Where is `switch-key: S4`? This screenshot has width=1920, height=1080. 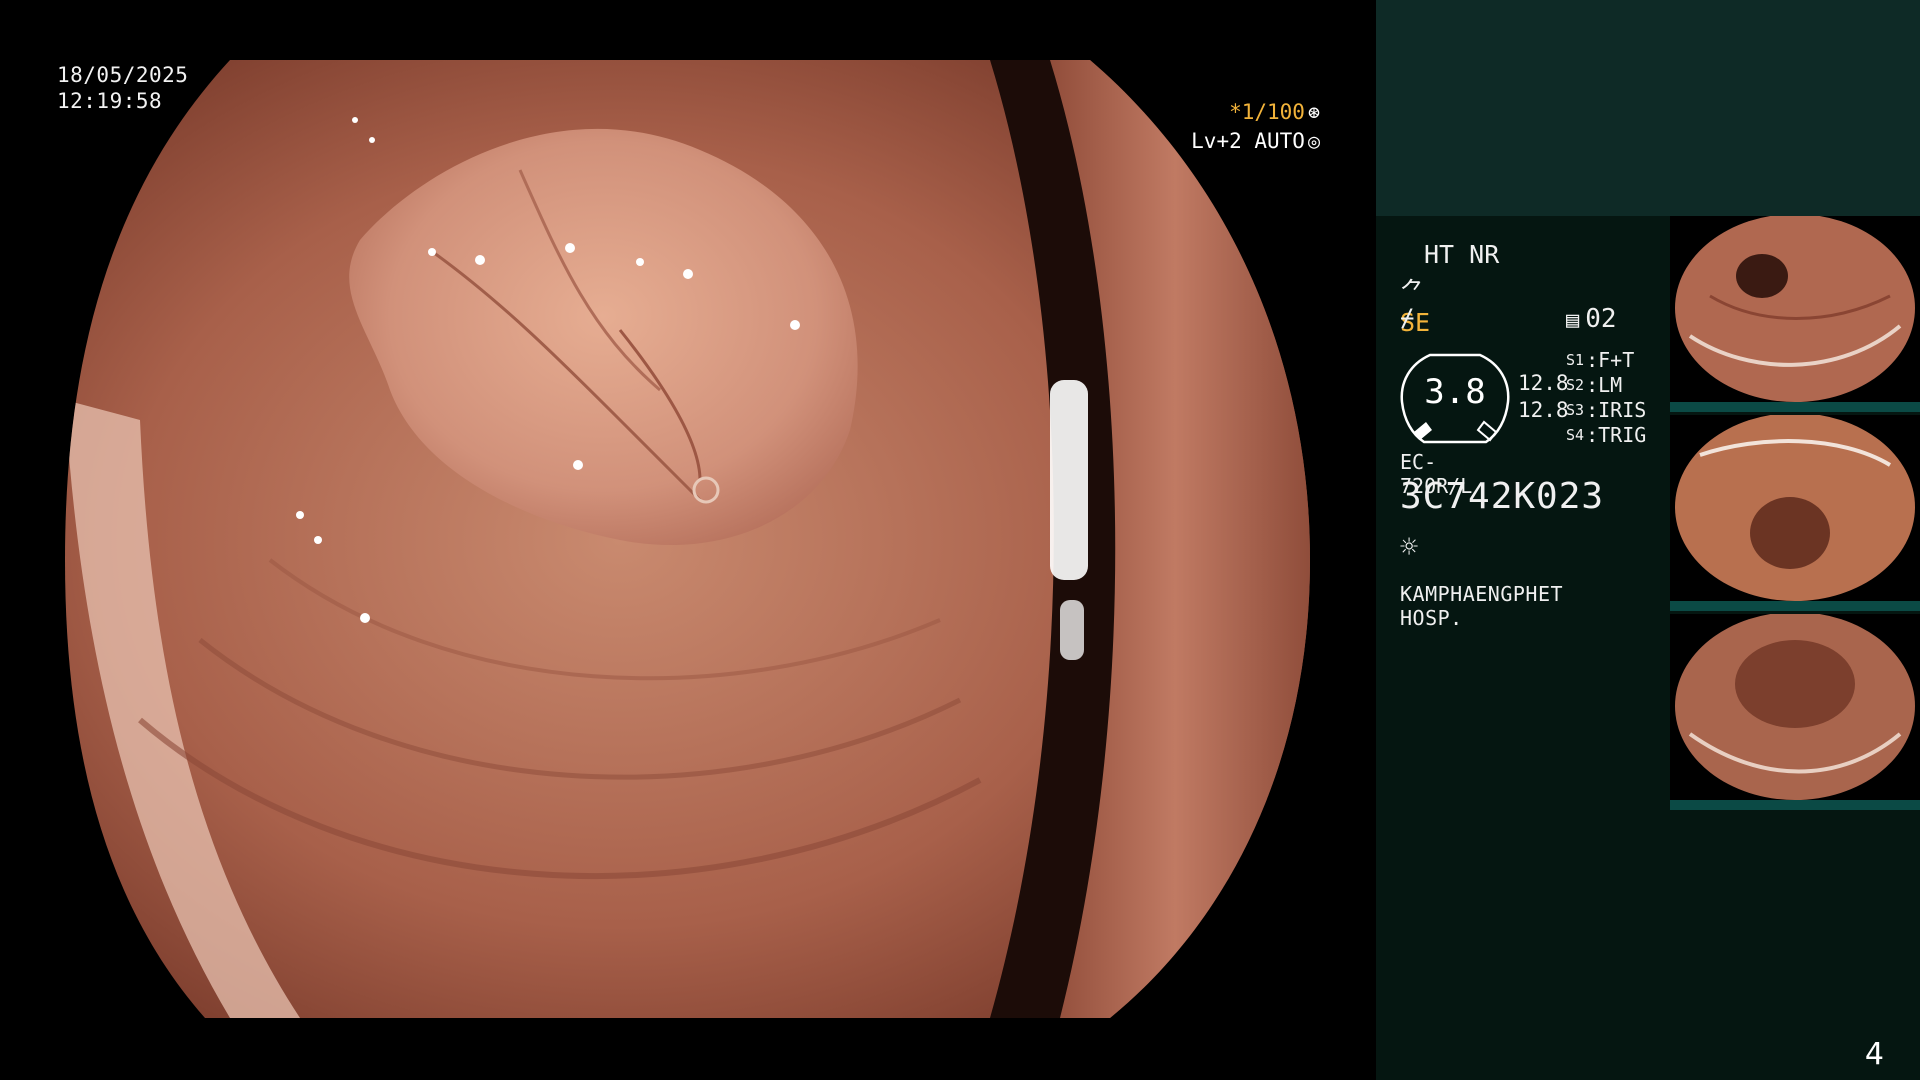
switch-key: S4 is located at coordinates (1575, 435).